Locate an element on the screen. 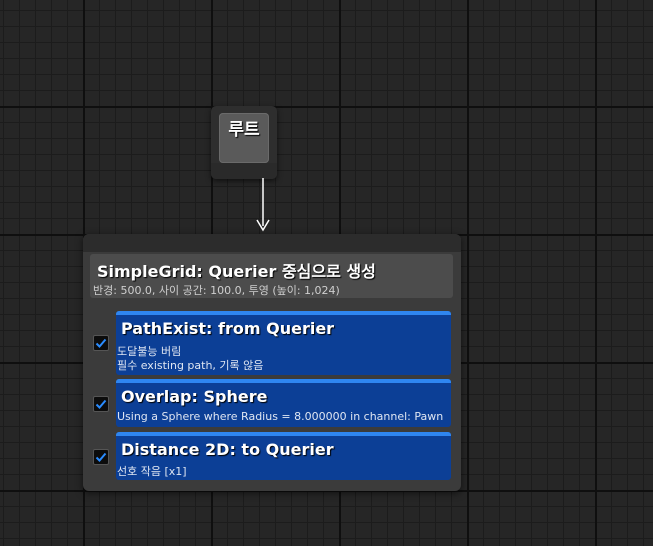 The height and width of the screenshot is (546, 653). test-title: Distance 2D: to Querier is located at coordinates (227, 449).